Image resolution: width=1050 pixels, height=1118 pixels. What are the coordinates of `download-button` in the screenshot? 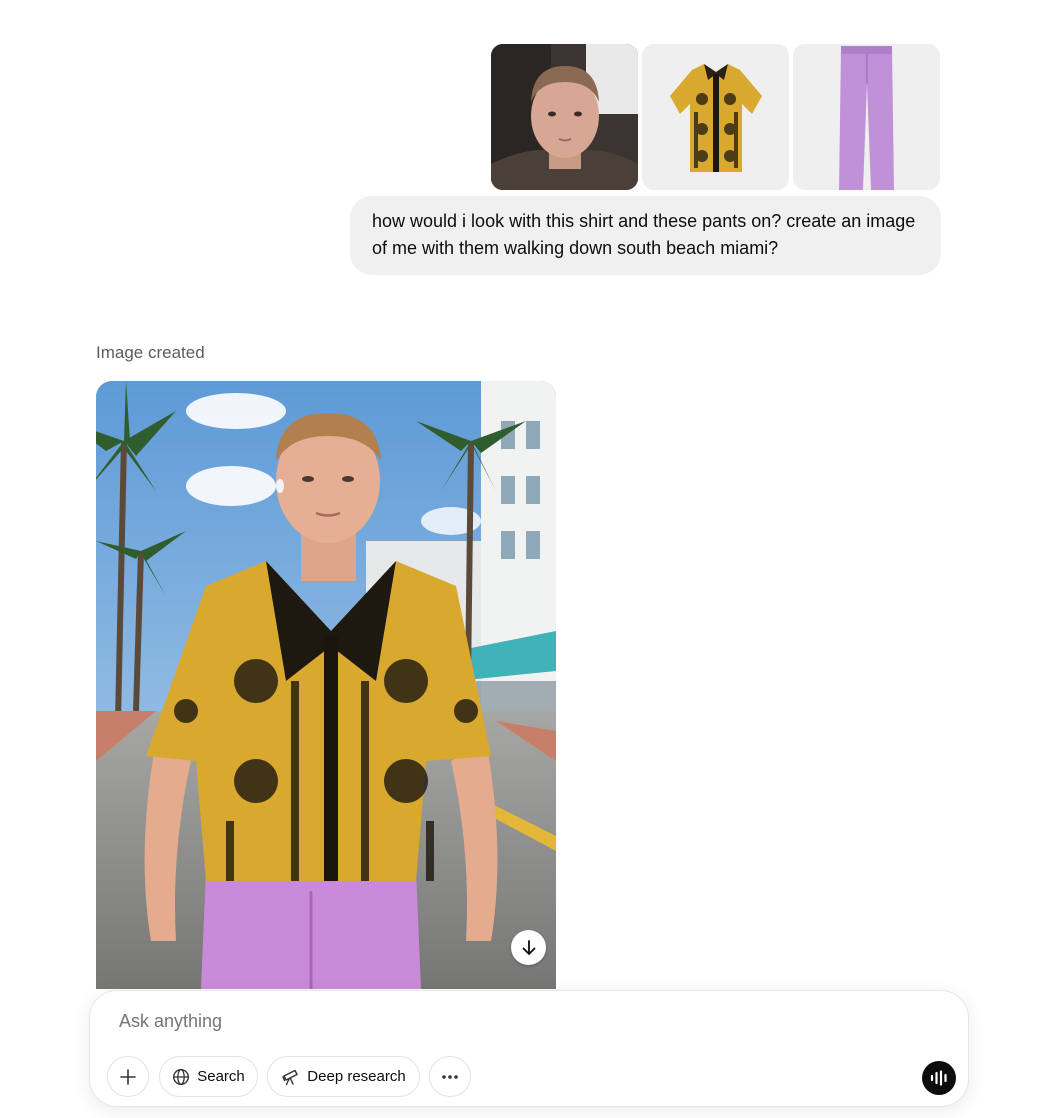 It's located at (528, 947).